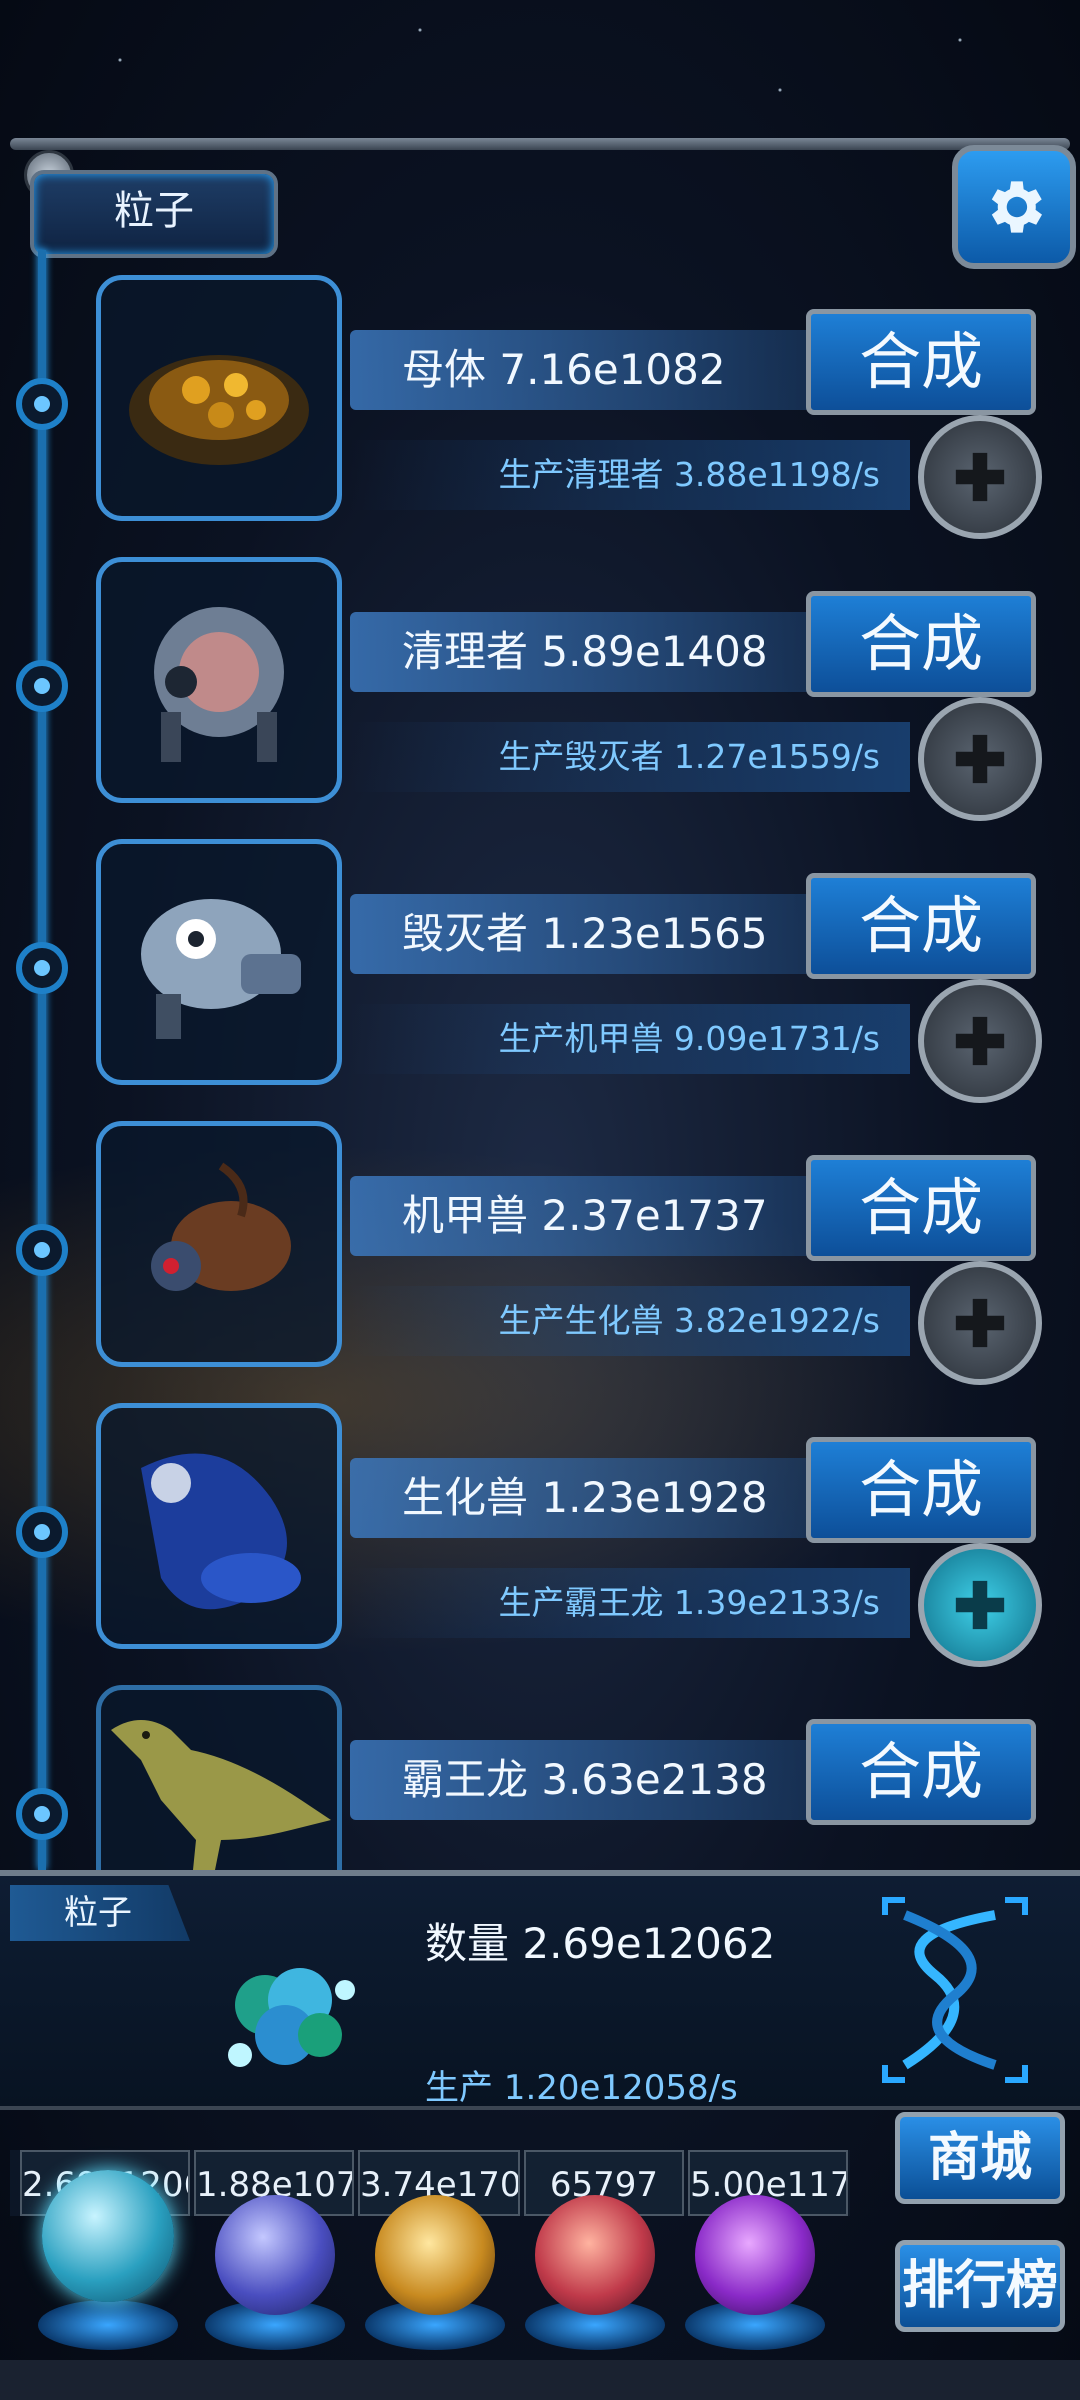 This screenshot has height=2400, width=1080. I want to click on cleaner-robot-icon, so click(219, 684).